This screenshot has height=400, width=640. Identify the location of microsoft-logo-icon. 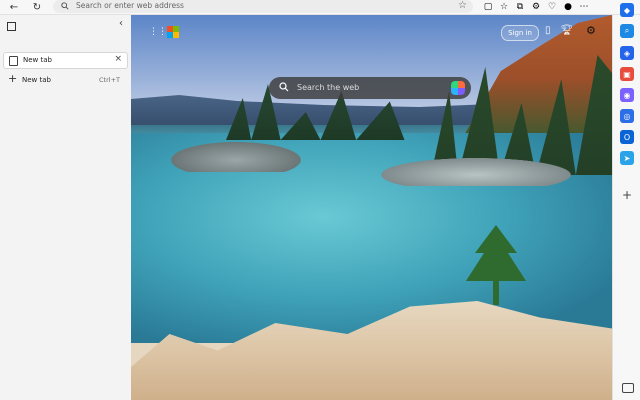
(173, 32).